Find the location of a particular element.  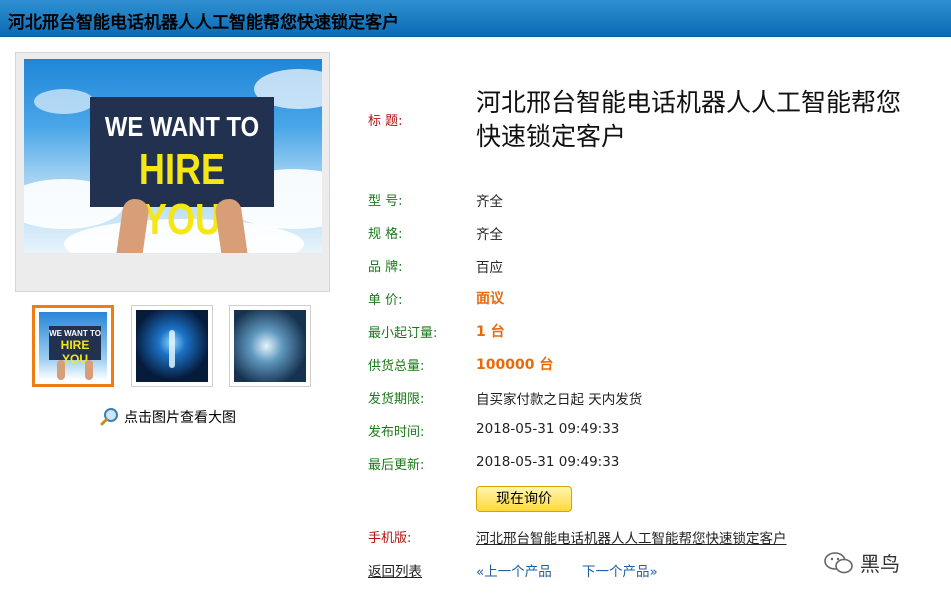

wechat-watermark: 黑鸟 is located at coordinates (862, 562).